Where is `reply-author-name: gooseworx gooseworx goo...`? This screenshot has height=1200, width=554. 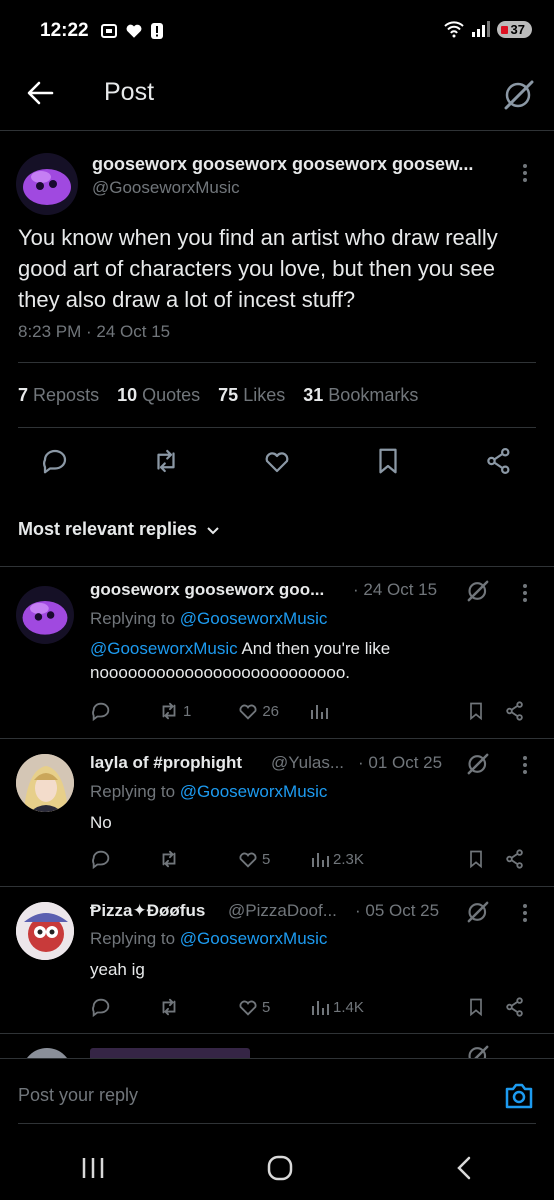
reply-author-name: gooseworx gooseworx goo... is located at coordinates (207, 590).